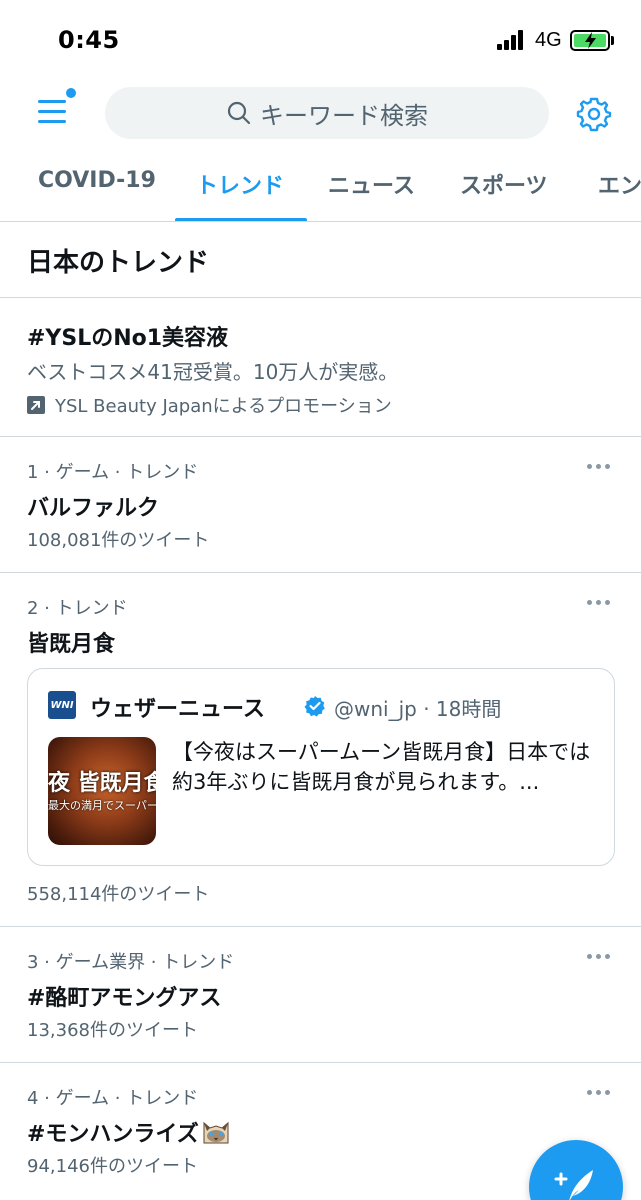 This screenshot has height=1200, width=641. I want to click on network-type: 4G, so click(548, 40).